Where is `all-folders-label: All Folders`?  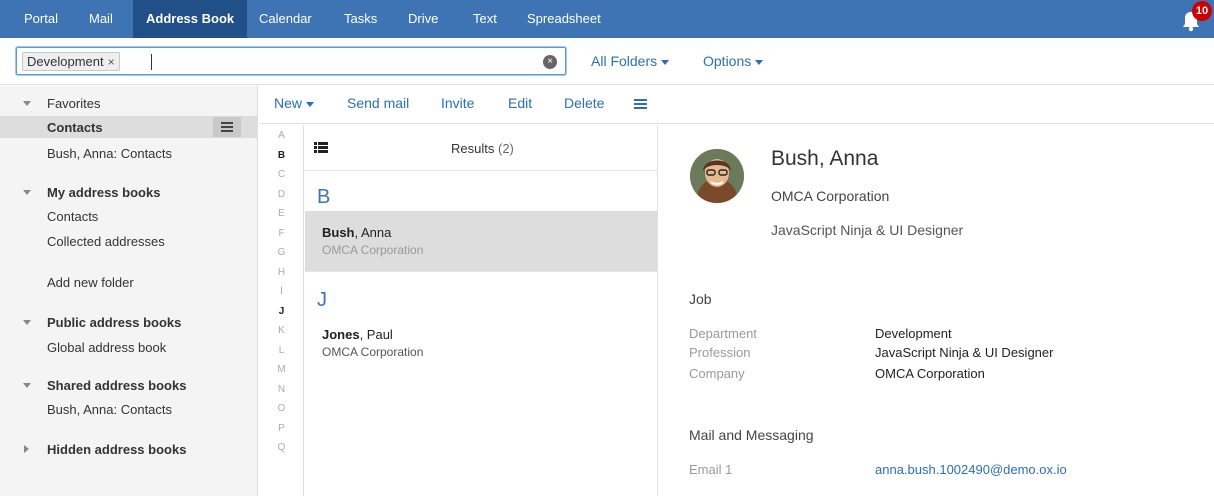
all-folders-label: All Folders is located at coordinates (624, 61).